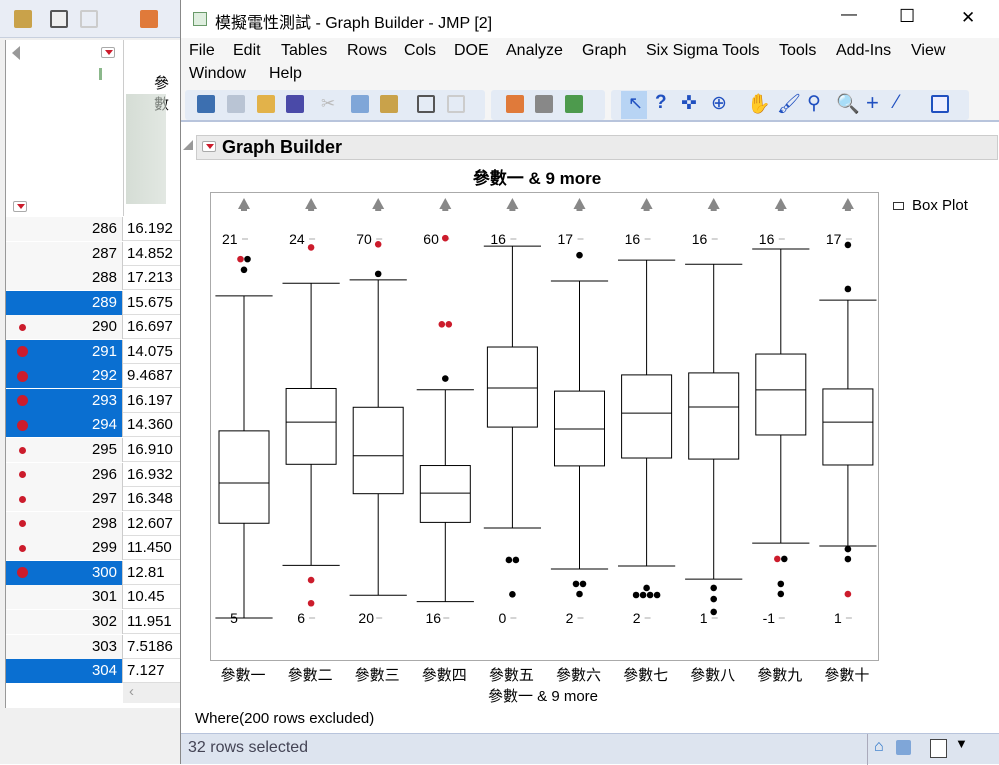  I want to click on cell-value: 16.197, so click(152, 401).